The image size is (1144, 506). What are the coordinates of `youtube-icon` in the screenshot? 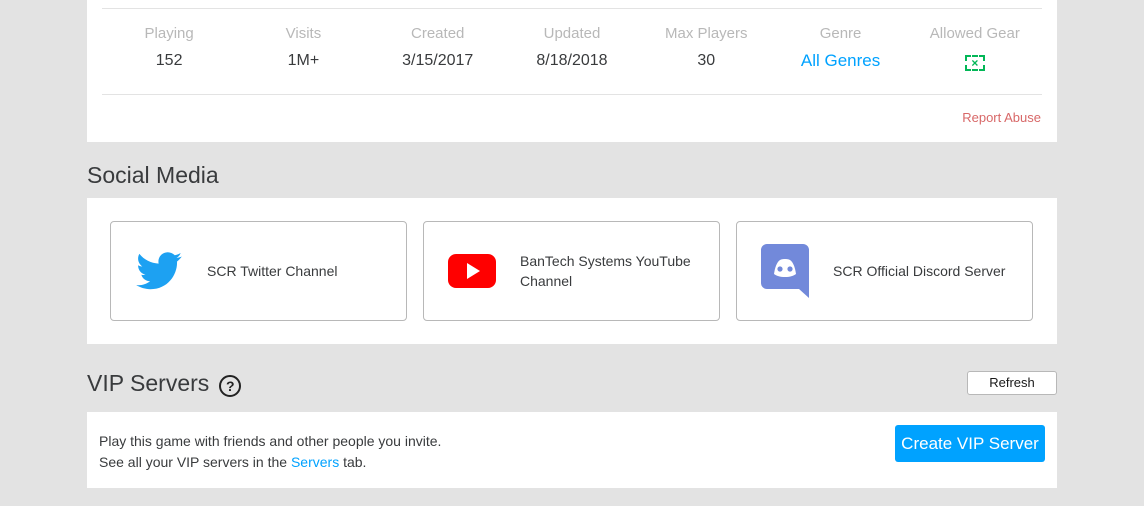 It's located at (472, 271).